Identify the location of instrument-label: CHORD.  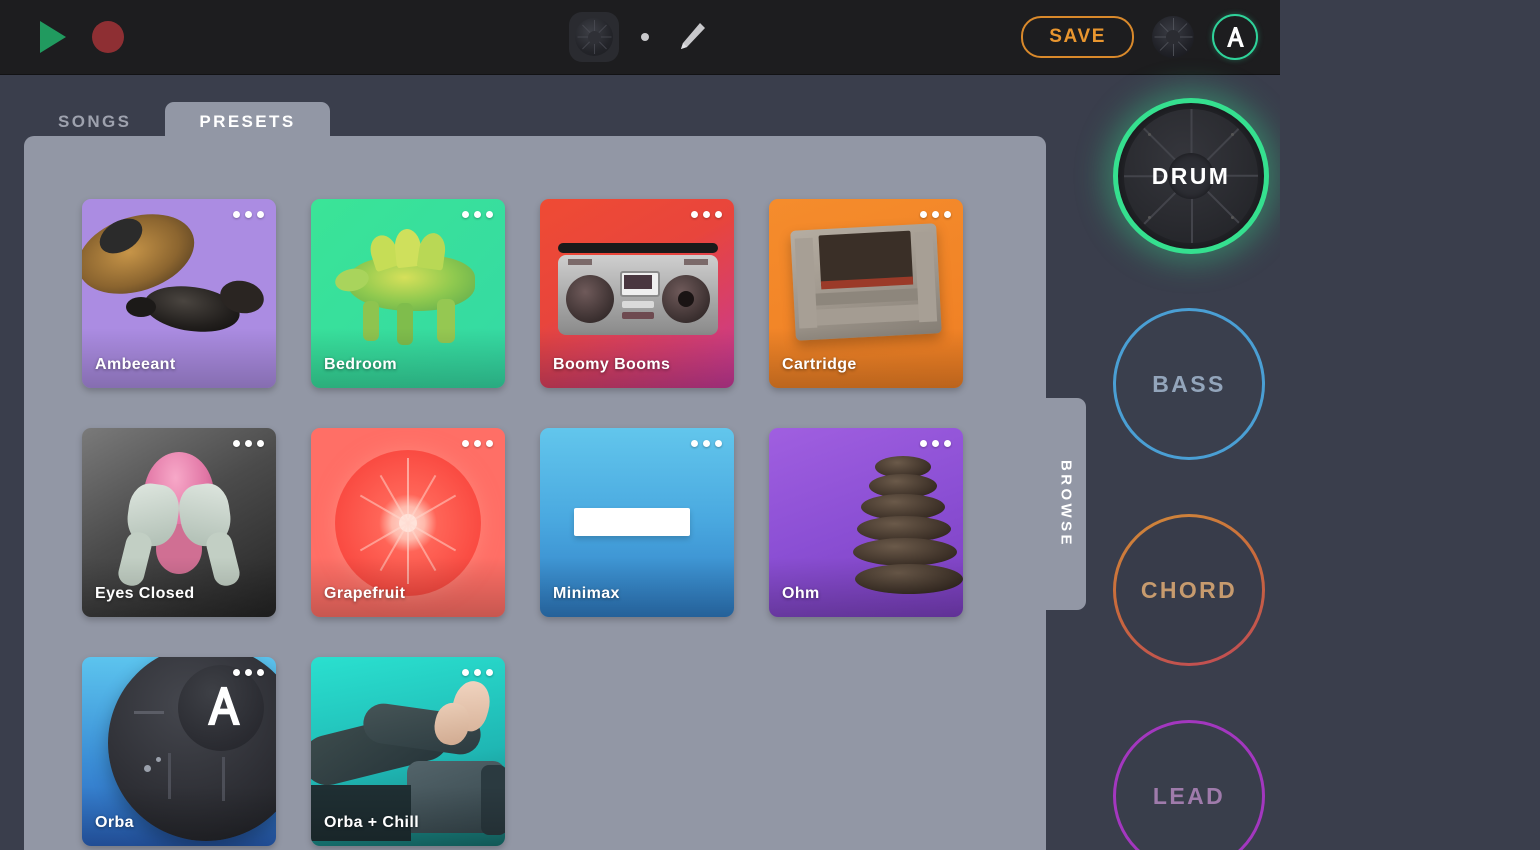
(1189, 589).